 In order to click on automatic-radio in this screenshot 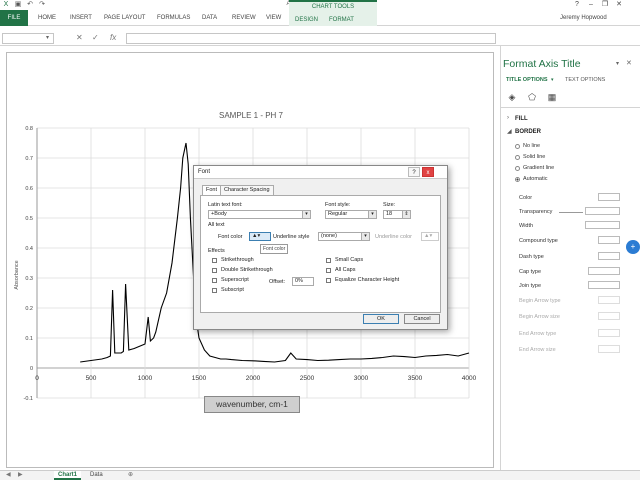, I will do `click(517, 179)`.